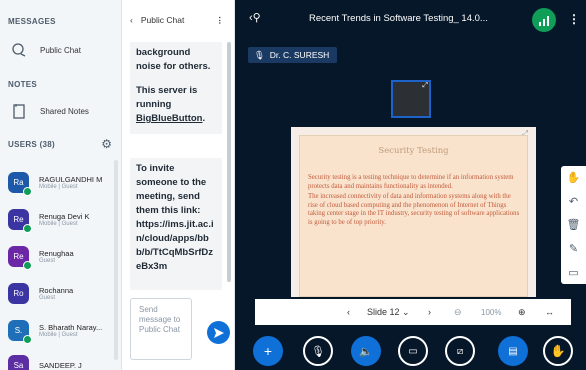 The height and width of the screenshot is (370, 586). I want to click on chat-title: Public Chat, so click(162, 20).